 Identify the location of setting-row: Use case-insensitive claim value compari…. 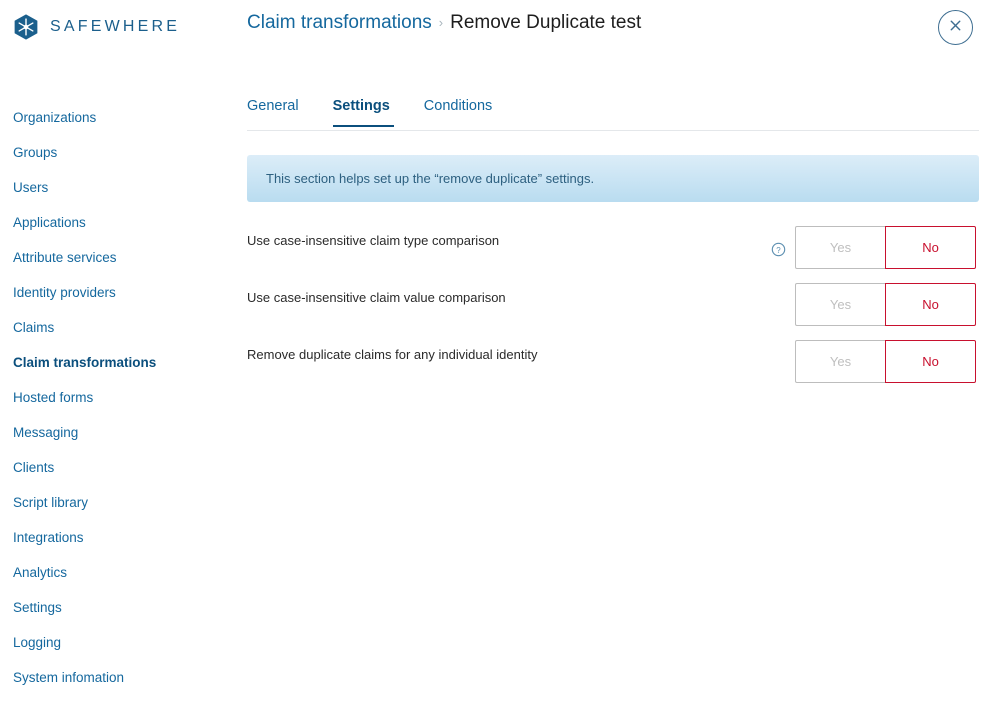
(613, 311).